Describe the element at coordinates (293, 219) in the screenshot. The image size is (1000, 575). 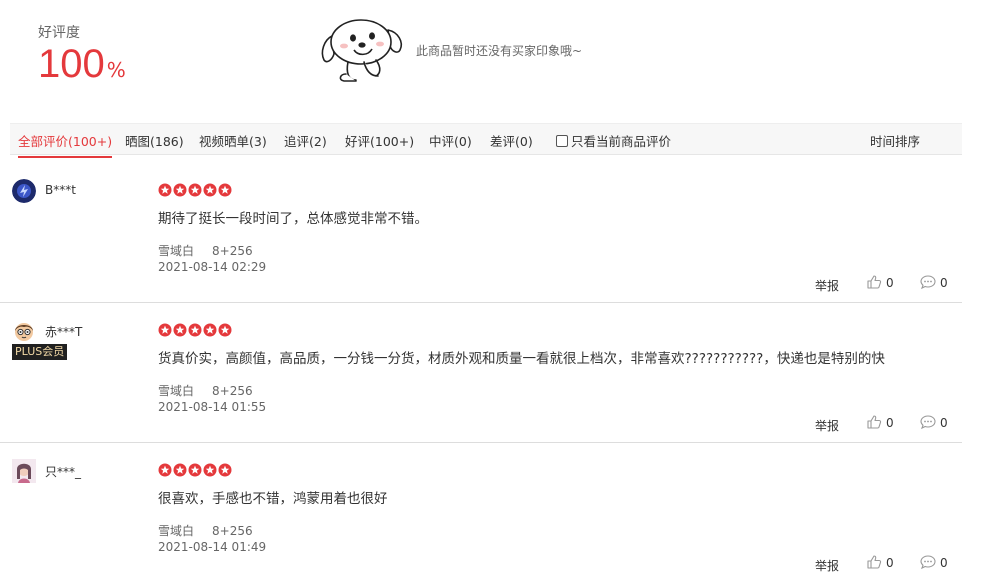
I see `review-content: 期待了挺长一段时间了，总体感觉非常不错。` at that location.